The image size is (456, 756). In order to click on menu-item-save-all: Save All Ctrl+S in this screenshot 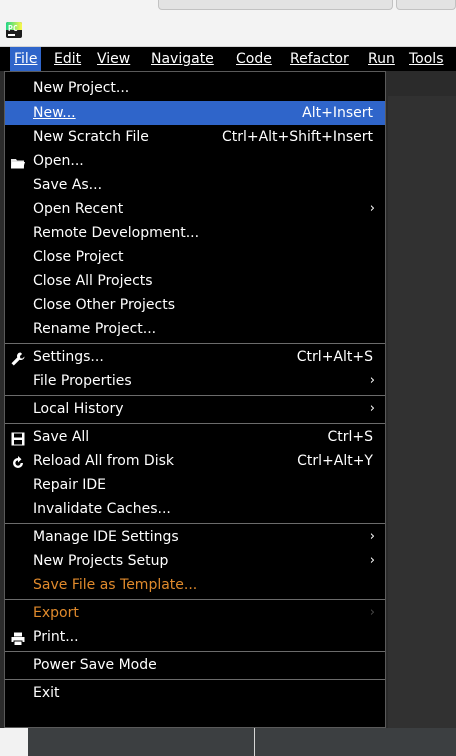, I will do `click(195, 437)`.